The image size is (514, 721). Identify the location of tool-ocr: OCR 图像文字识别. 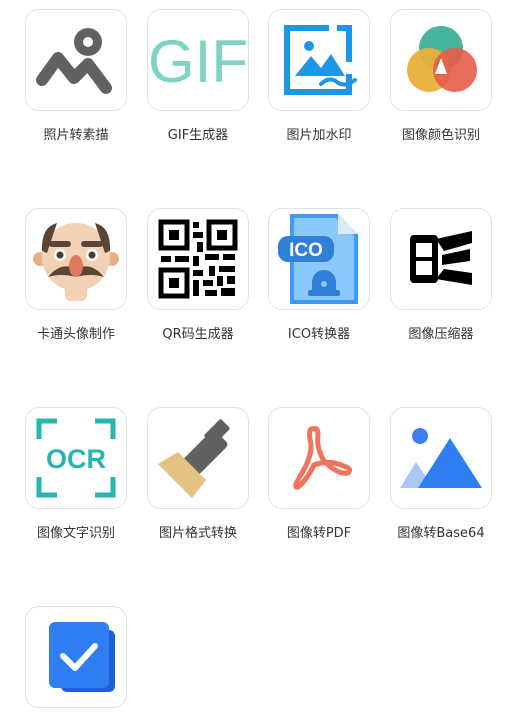
(77, 474).